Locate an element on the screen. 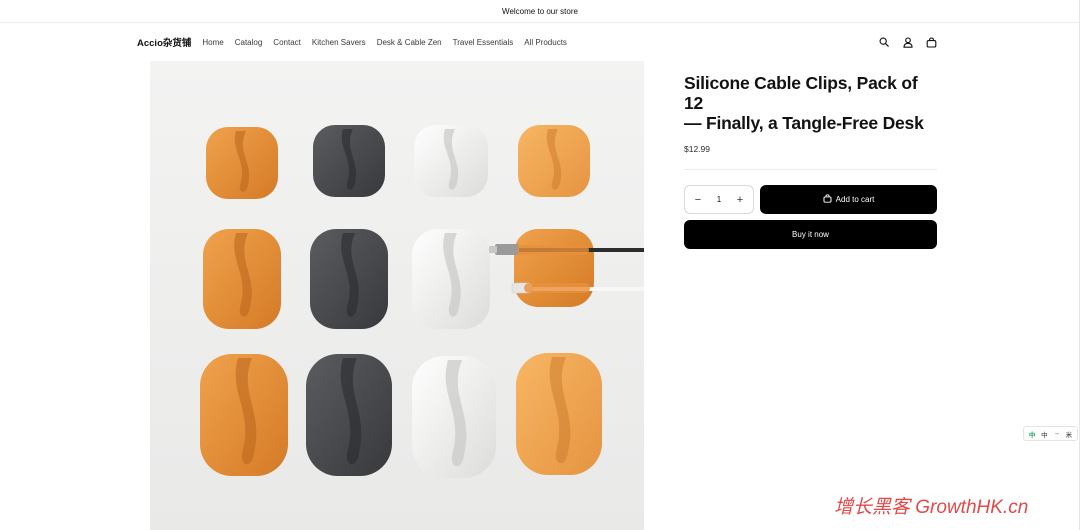 Image resolution: width=1080 pixels, height=530 pixels. quantity-stepper: − 1 + is located at coordinates (719, 199).